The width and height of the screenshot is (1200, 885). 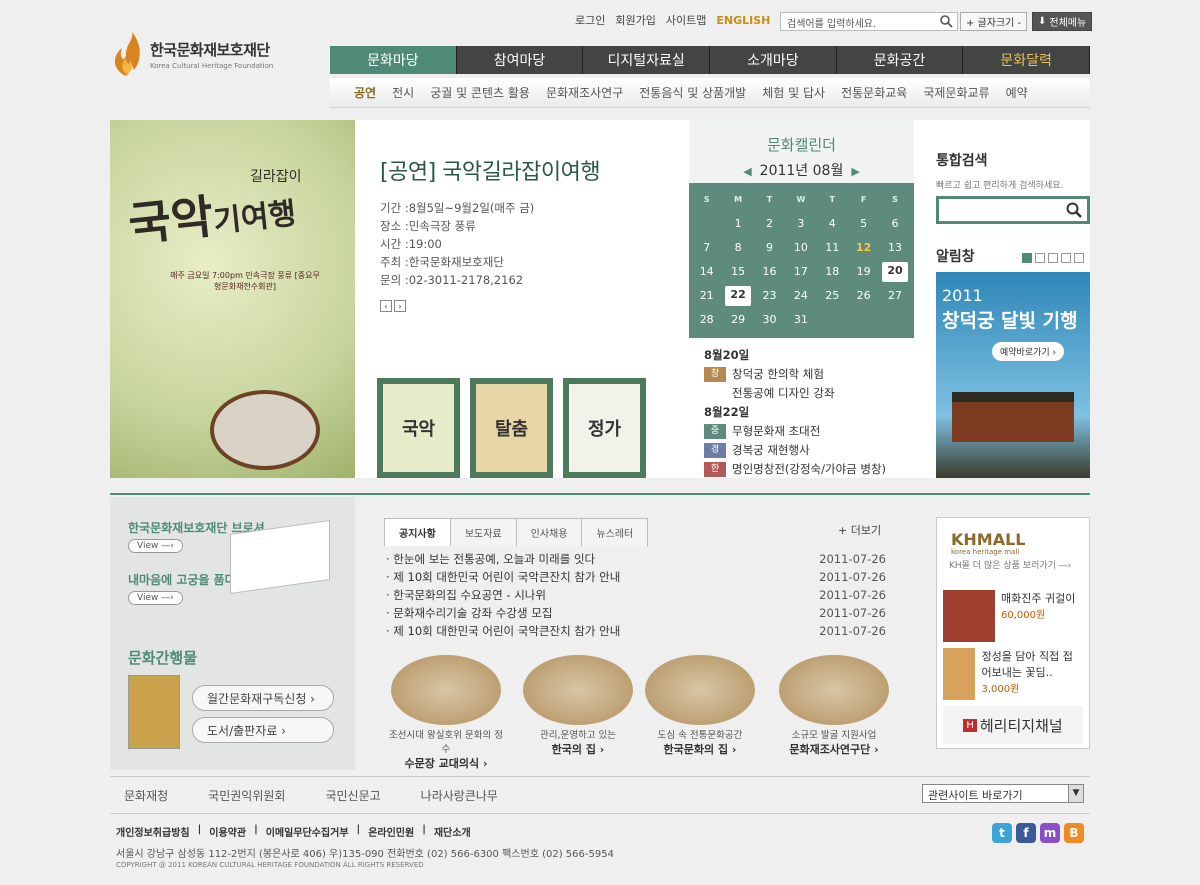 What do you see at coordinates (706, 248) in the screenshot?
I see `calendar-day: 7` at bounding box center [706, 248].